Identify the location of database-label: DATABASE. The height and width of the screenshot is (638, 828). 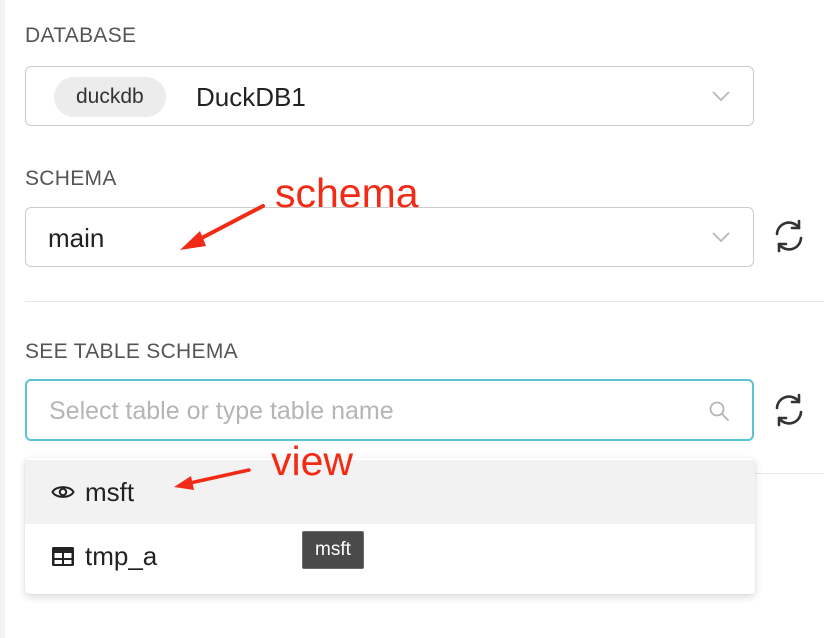
(81, 35).